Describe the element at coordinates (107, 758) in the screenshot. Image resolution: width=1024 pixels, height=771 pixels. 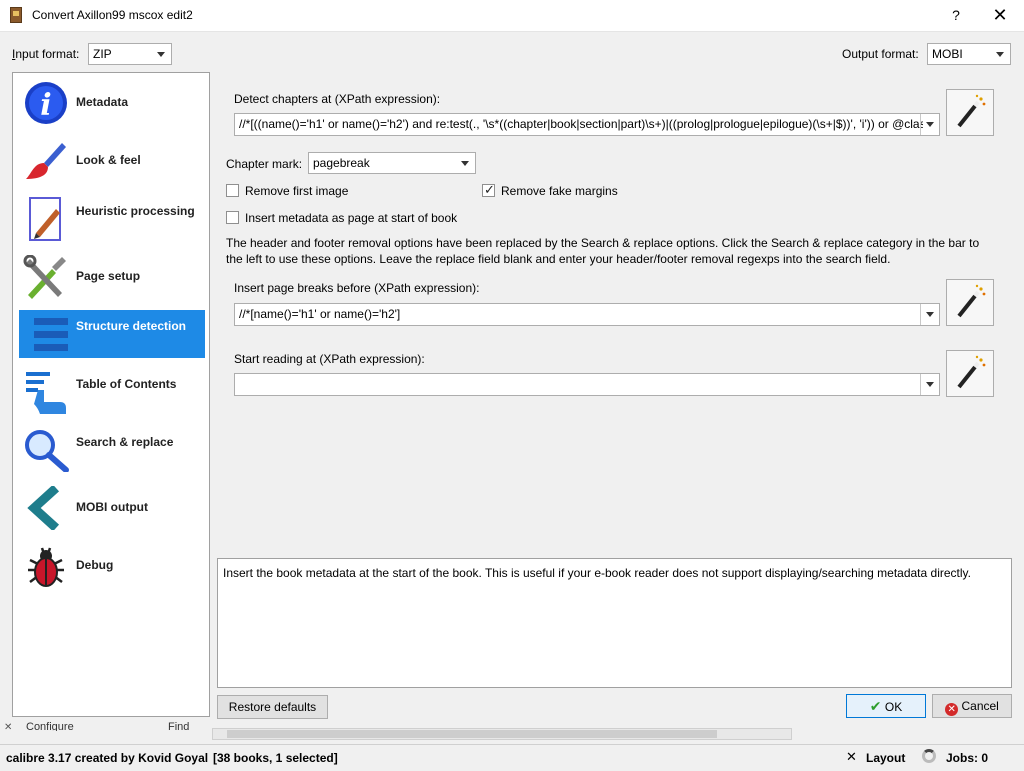
I see `status-text: calibre 3.17 created by Kovid Goyal` at that location.